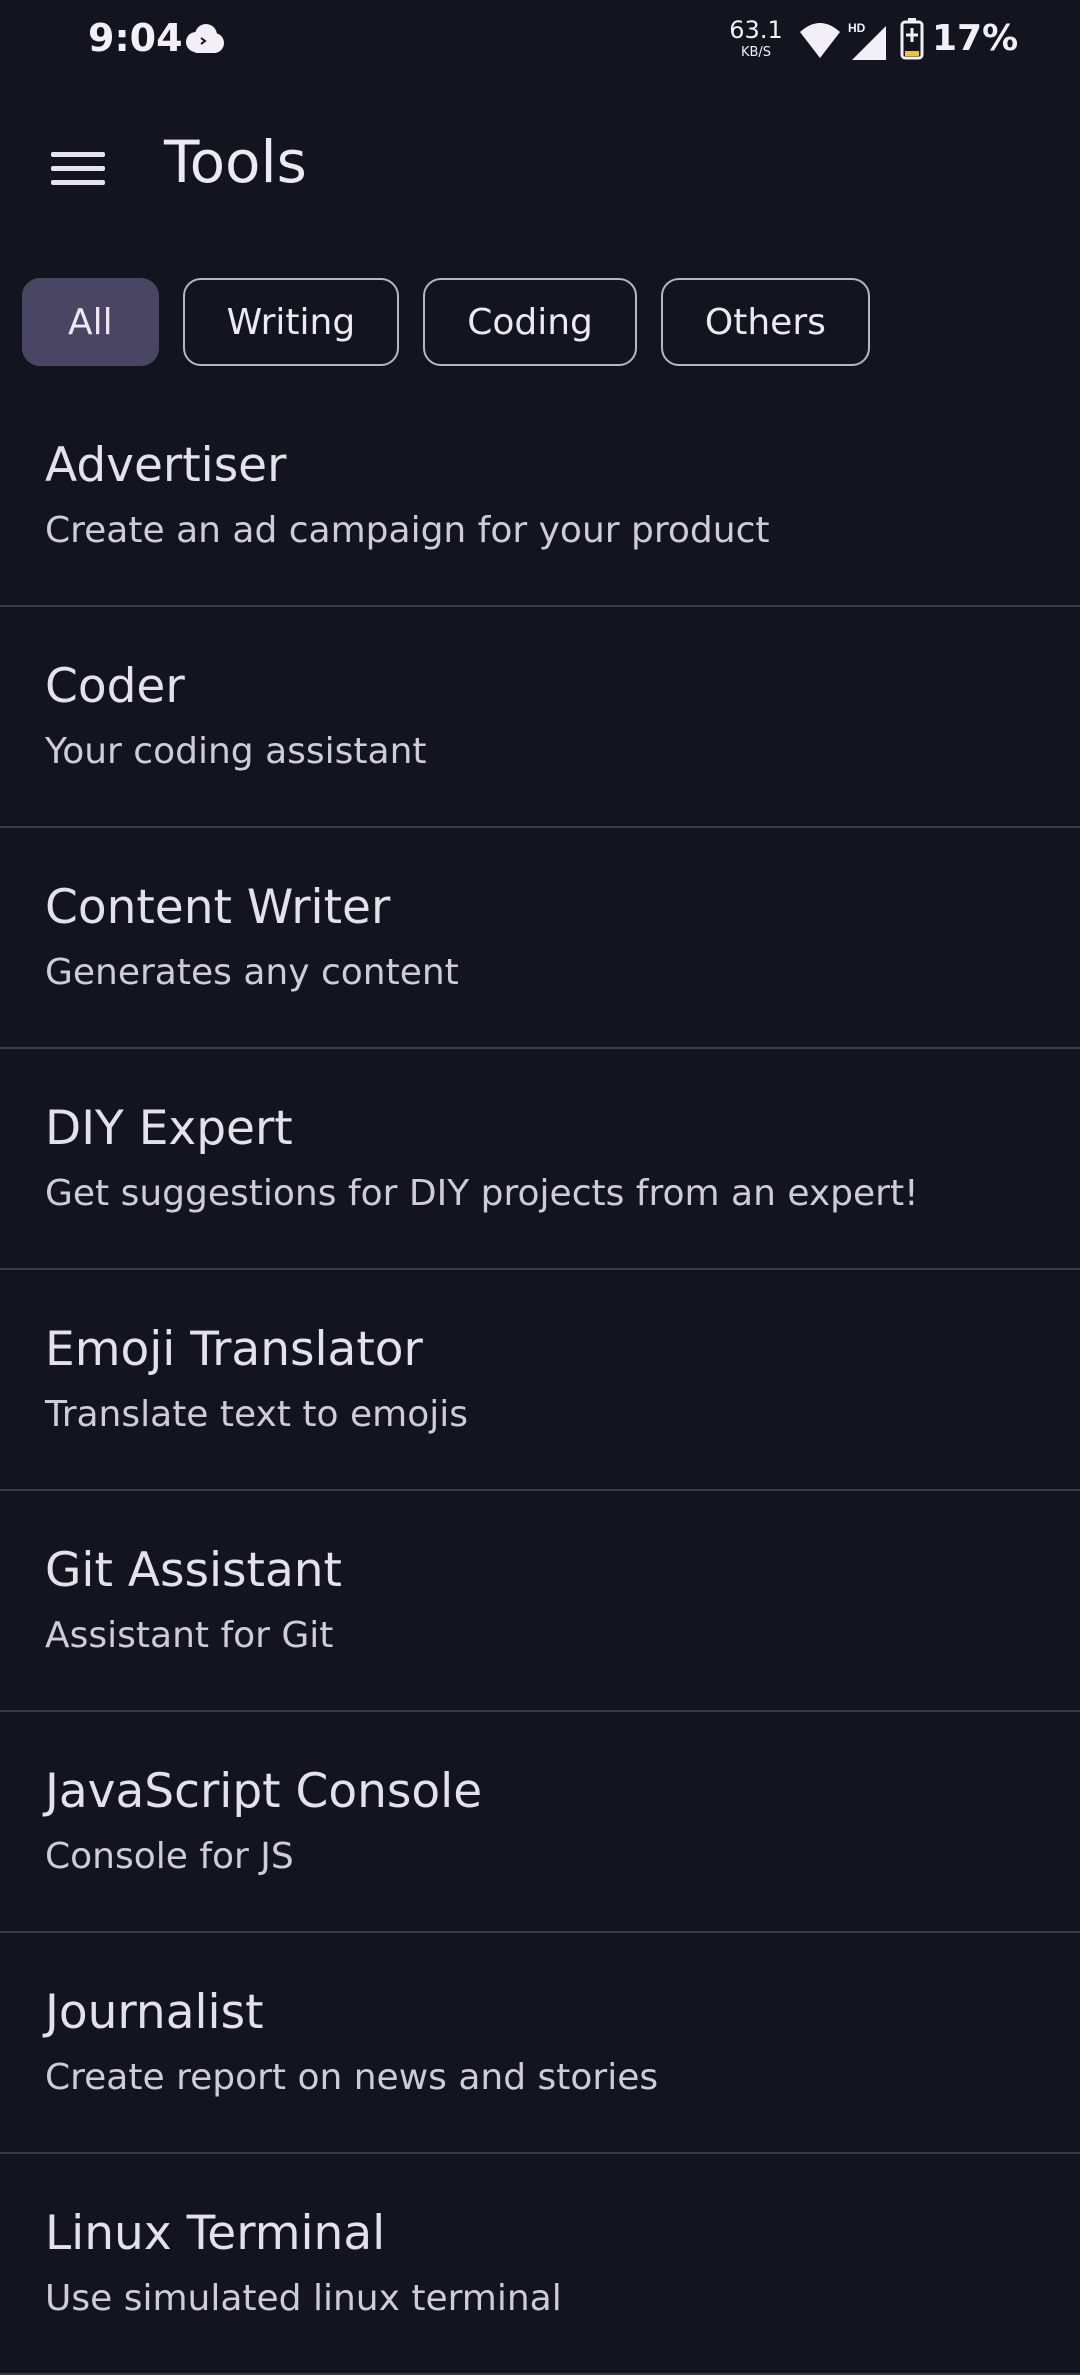 This screenshot has height=2375, width=1080. What do you see at coordinates (303, 2298) in the screenshot?
I see `tool-description: Use simulated linux terminal` at bounding box center [303, 2298].